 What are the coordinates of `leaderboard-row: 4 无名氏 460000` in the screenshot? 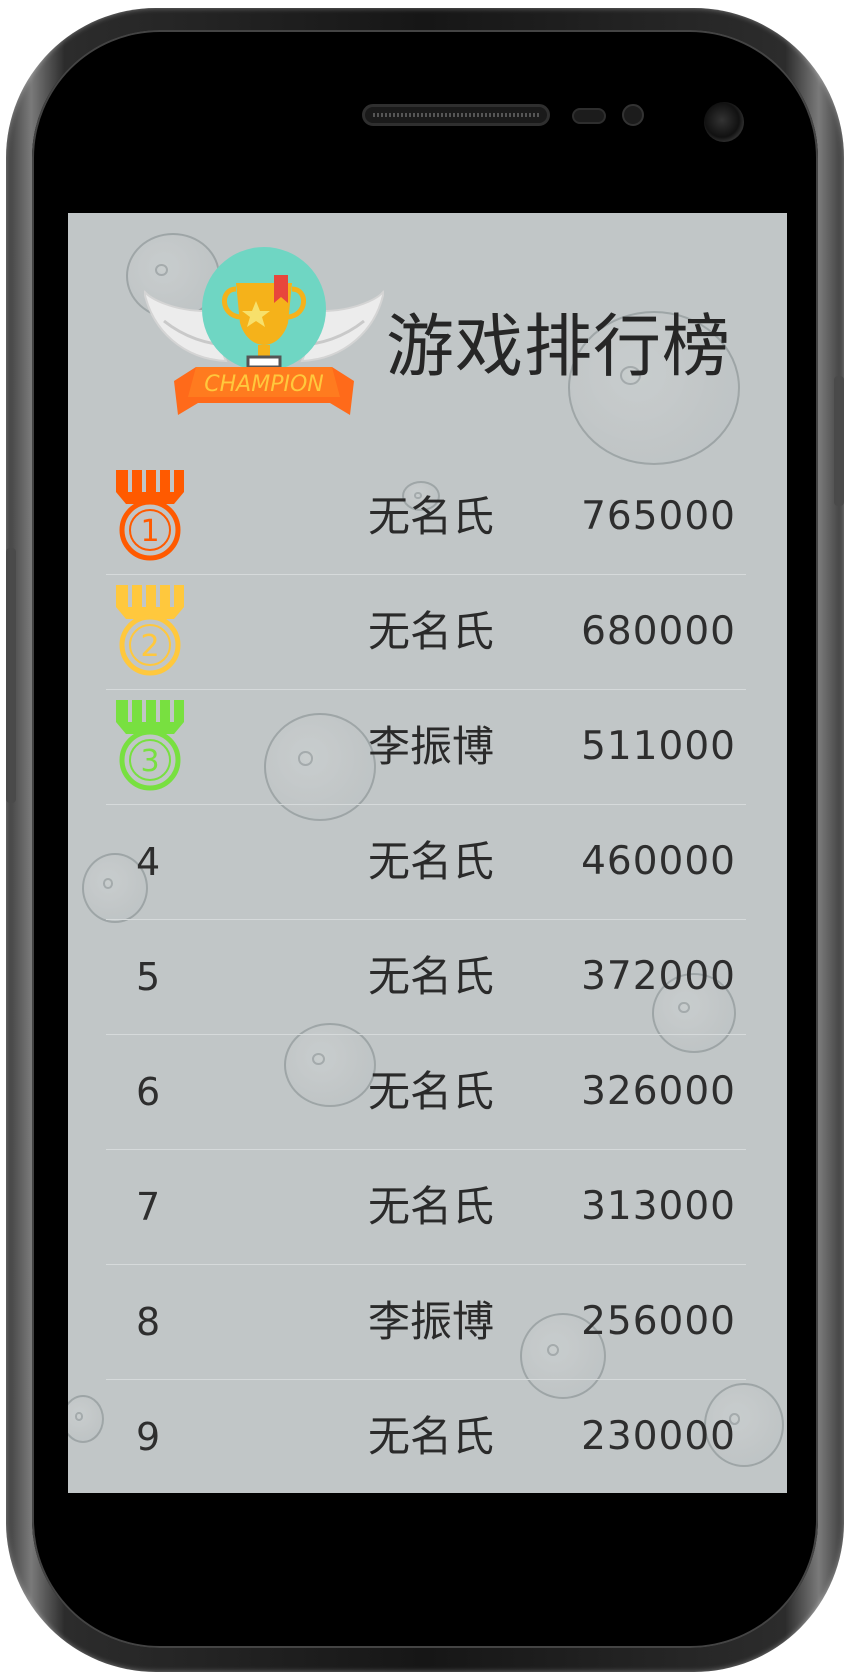 It's located at (426, 862).